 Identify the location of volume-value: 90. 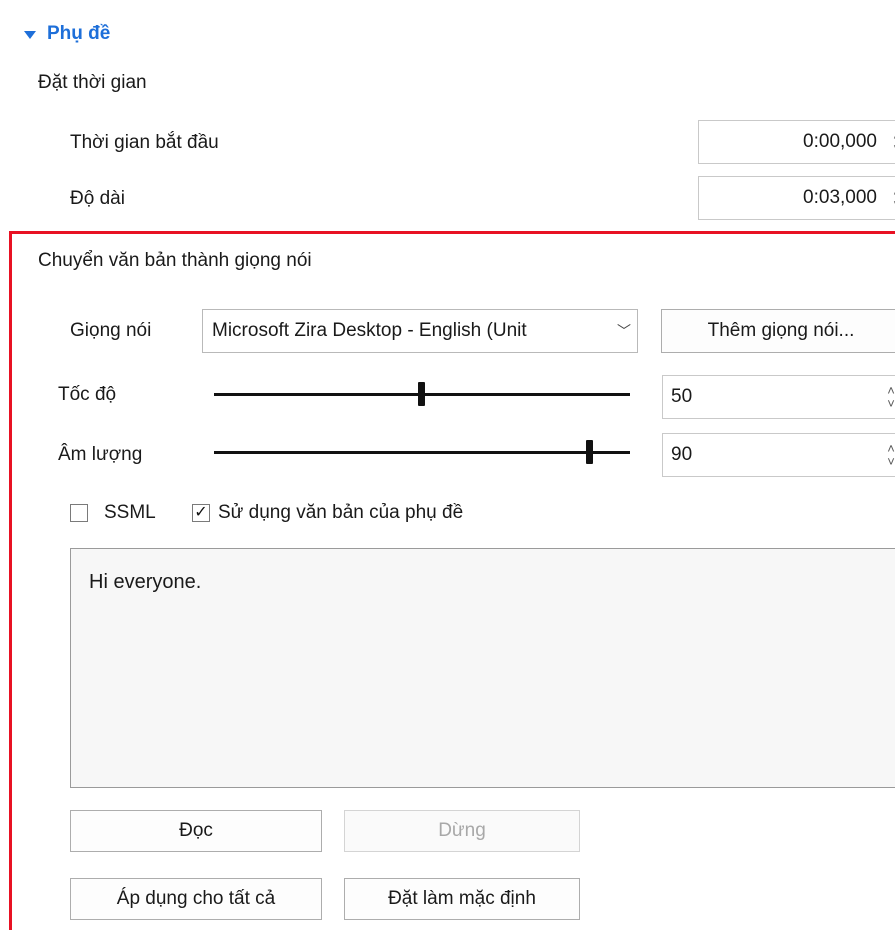
(772, 455).